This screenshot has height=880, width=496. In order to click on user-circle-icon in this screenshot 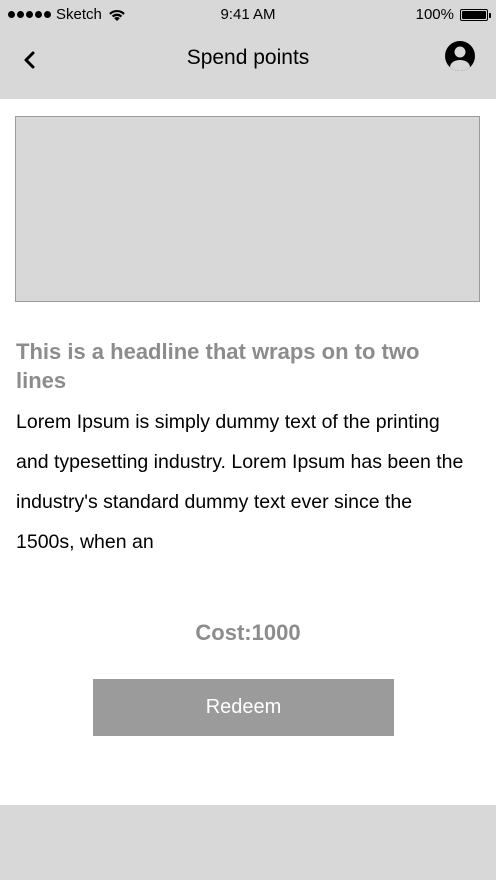, I will do `click(460, 56)`.